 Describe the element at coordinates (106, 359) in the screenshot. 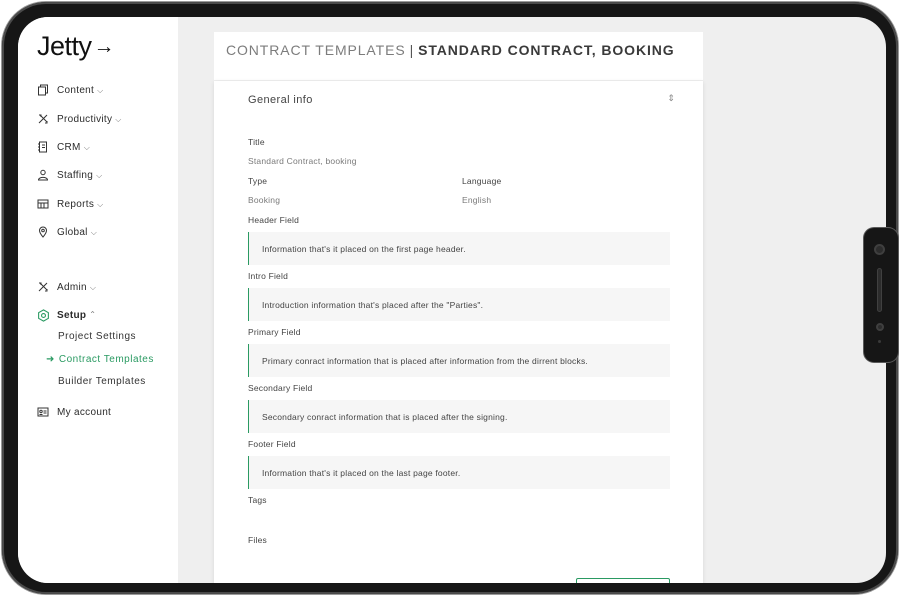

I see `sidebar-subitem-label: Contract Templates` at that location.